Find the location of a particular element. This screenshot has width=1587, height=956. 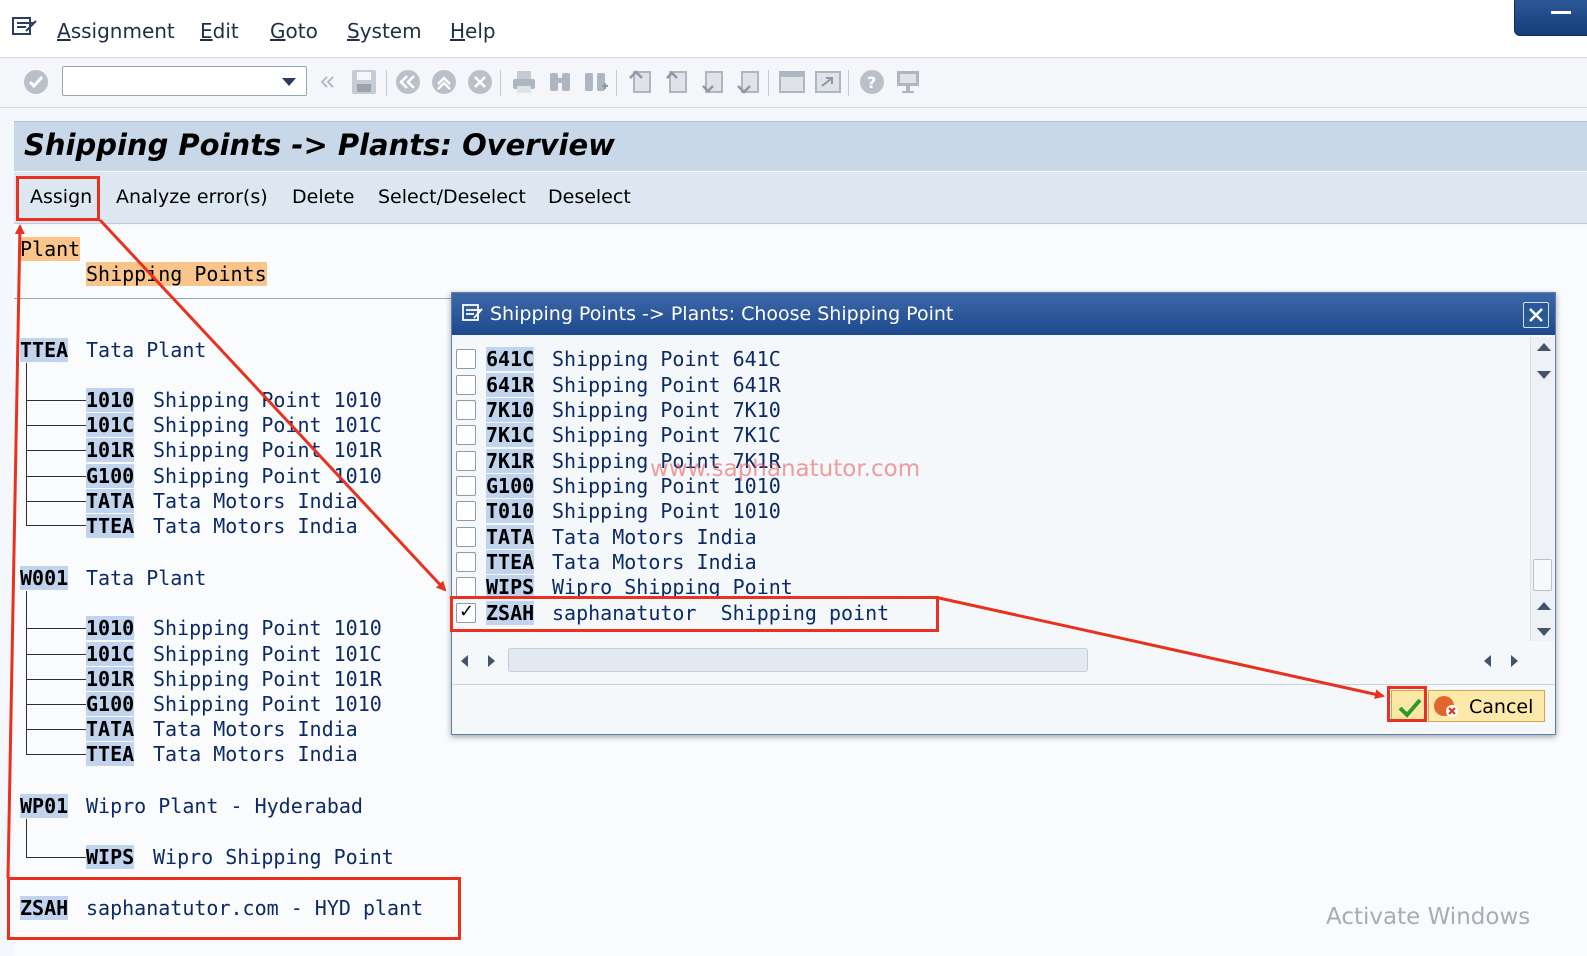

deselect-button: Deselect is located at coordinates (589, 197).